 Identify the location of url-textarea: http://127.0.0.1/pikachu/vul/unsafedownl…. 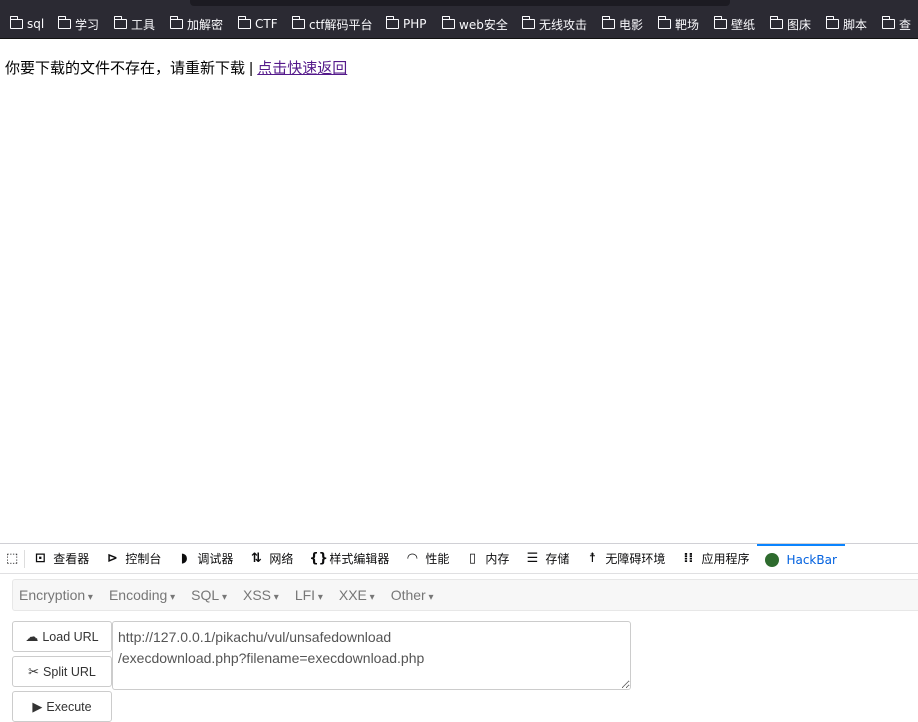
(371, 655).